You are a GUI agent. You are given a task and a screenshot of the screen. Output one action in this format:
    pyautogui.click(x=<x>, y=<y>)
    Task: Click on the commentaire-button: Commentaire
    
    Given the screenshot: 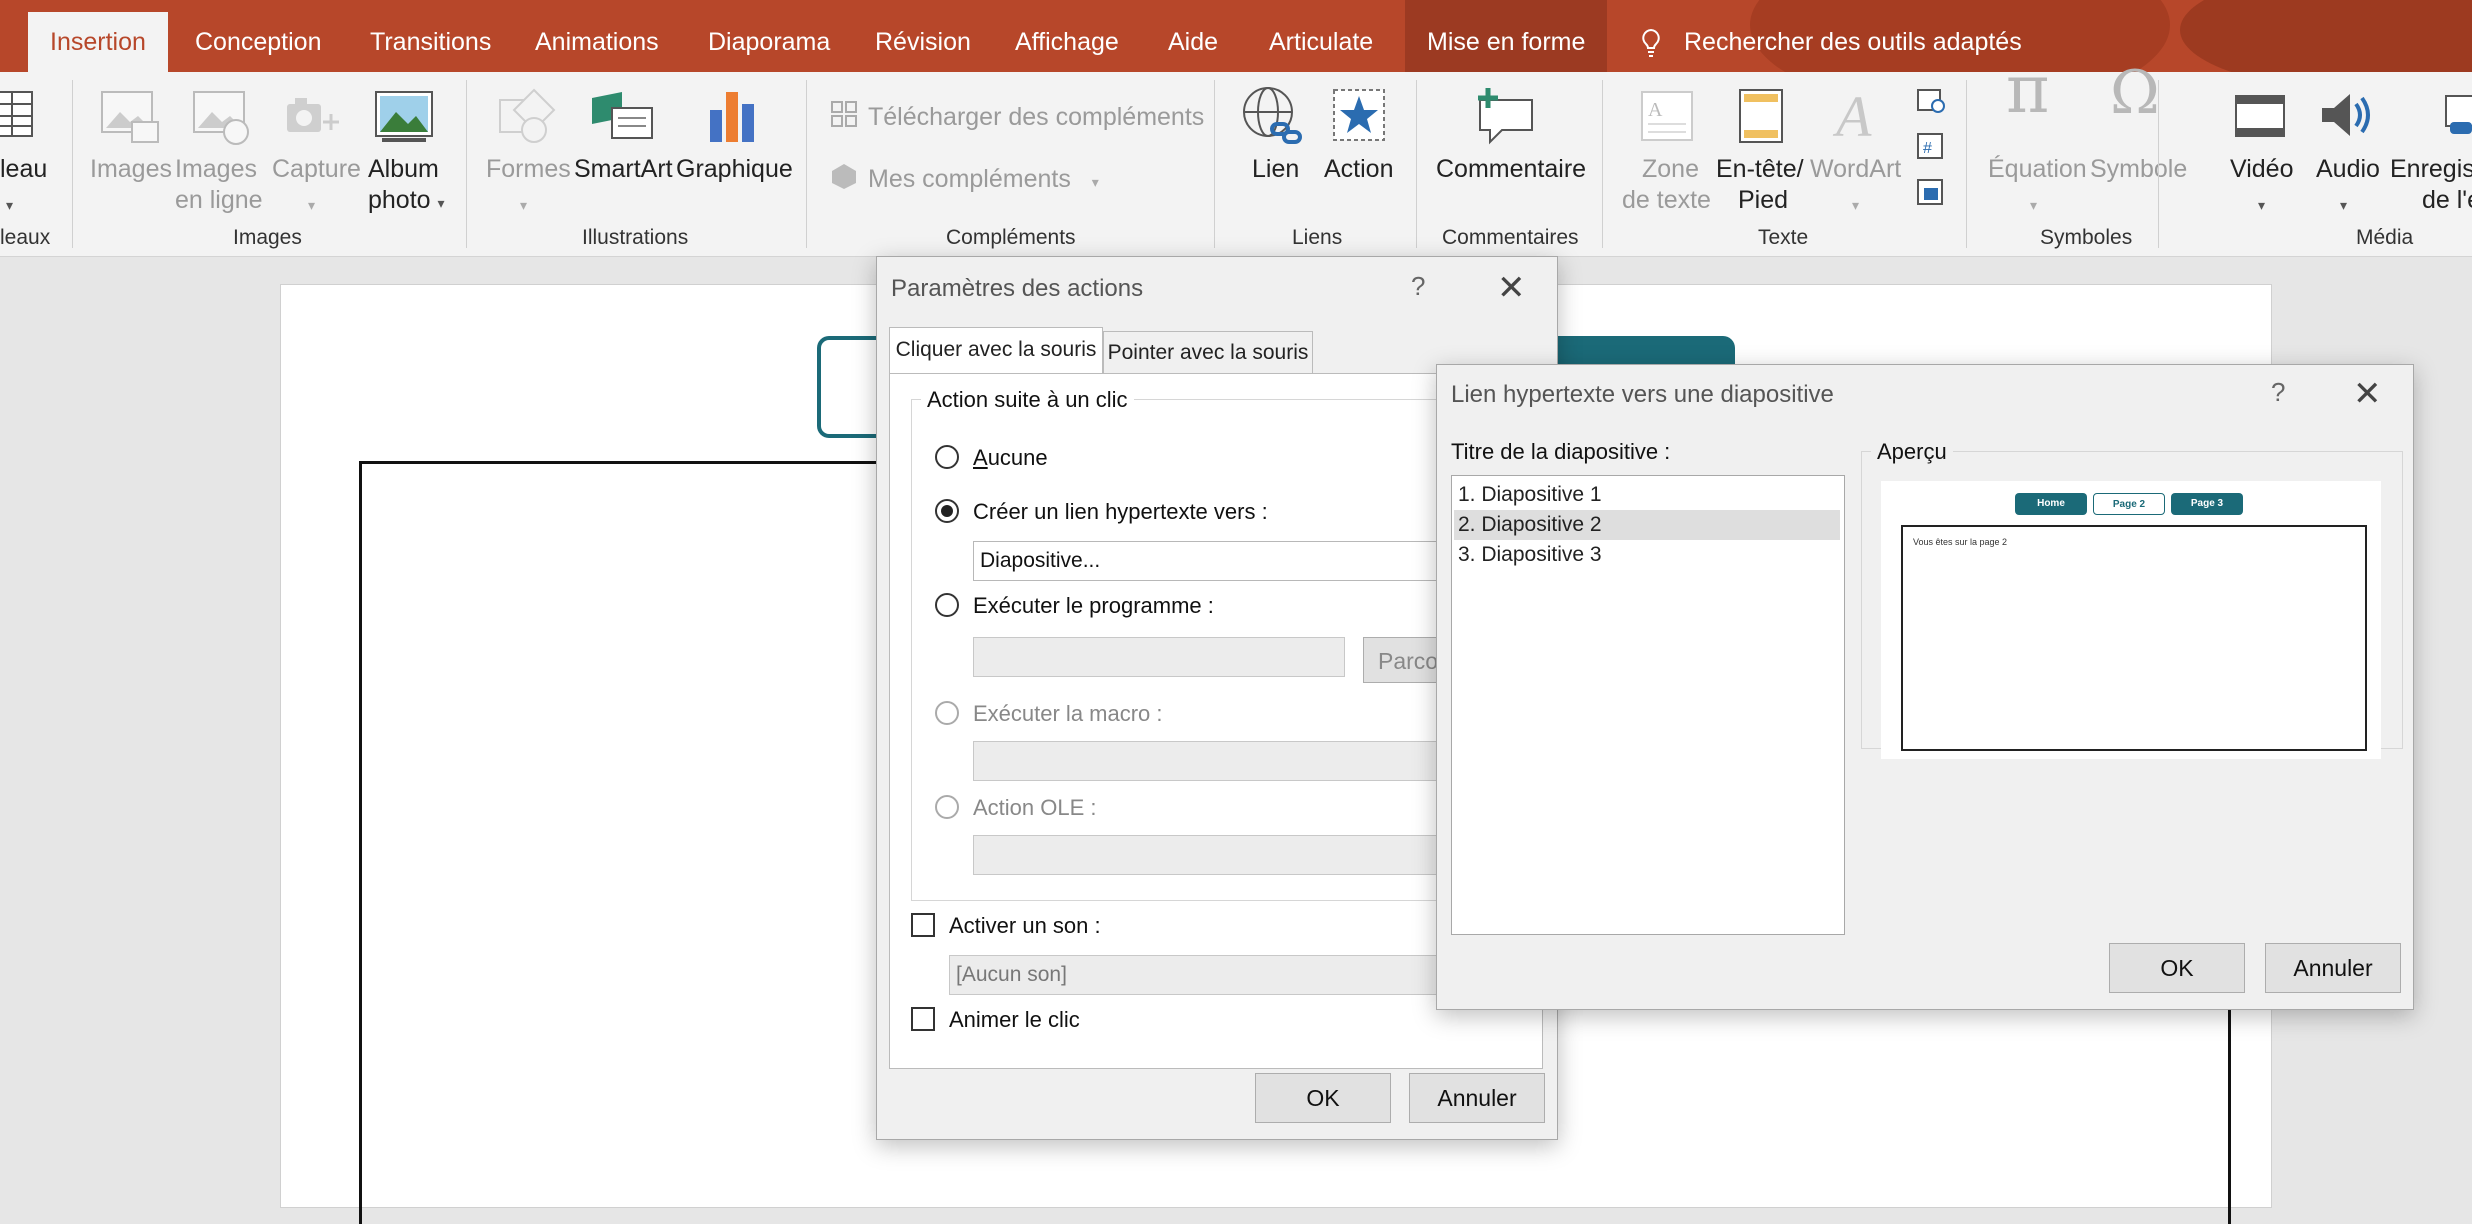 What is the action you would take?
    pyautogui.click(x=1511, y=169)
    